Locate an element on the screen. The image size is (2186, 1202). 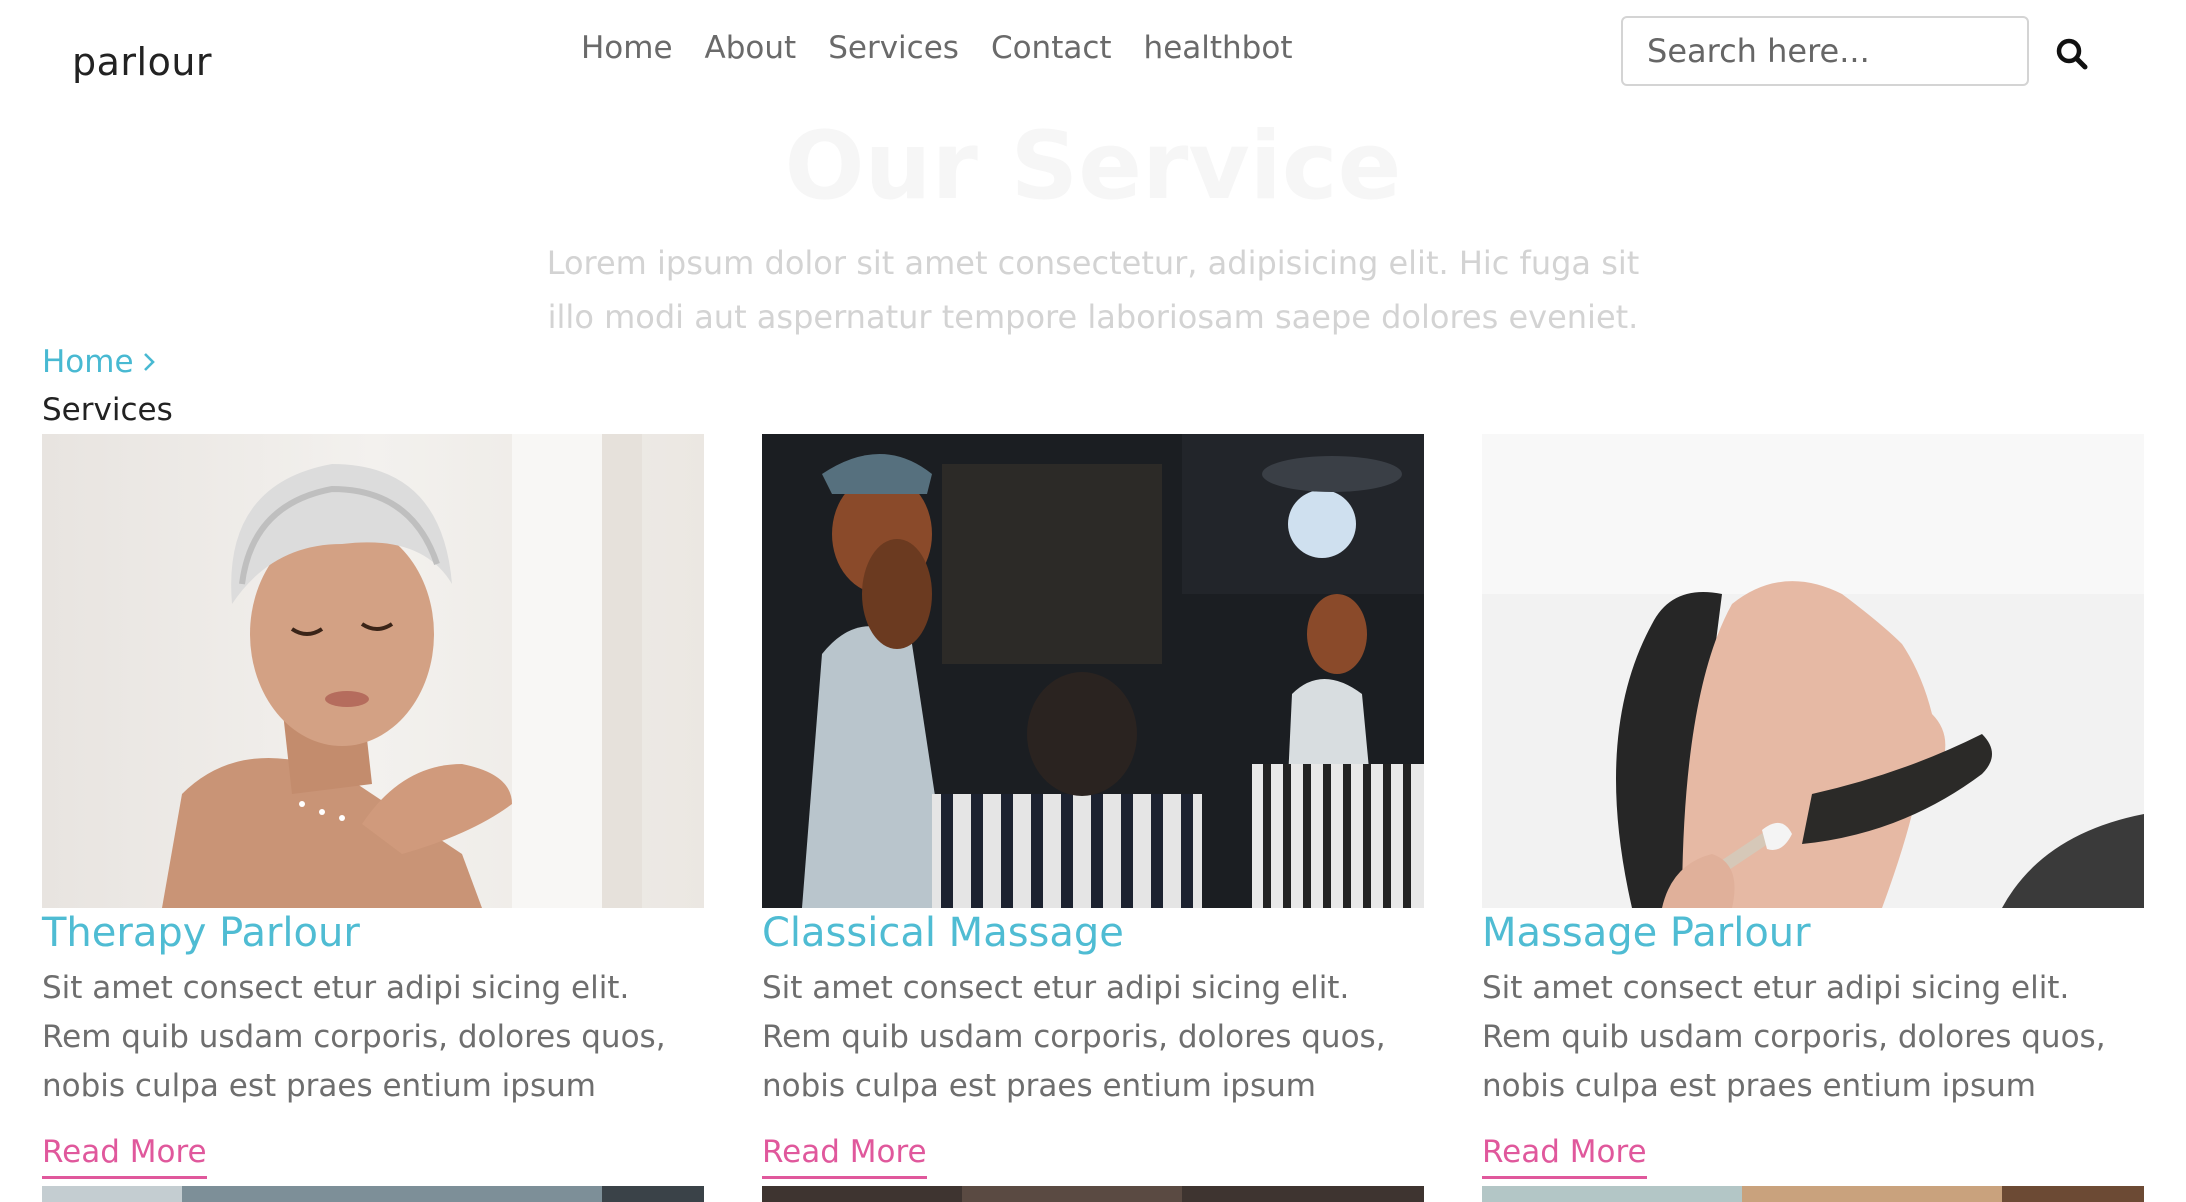
chevron-right-icon is located at coordinates (149, 362).